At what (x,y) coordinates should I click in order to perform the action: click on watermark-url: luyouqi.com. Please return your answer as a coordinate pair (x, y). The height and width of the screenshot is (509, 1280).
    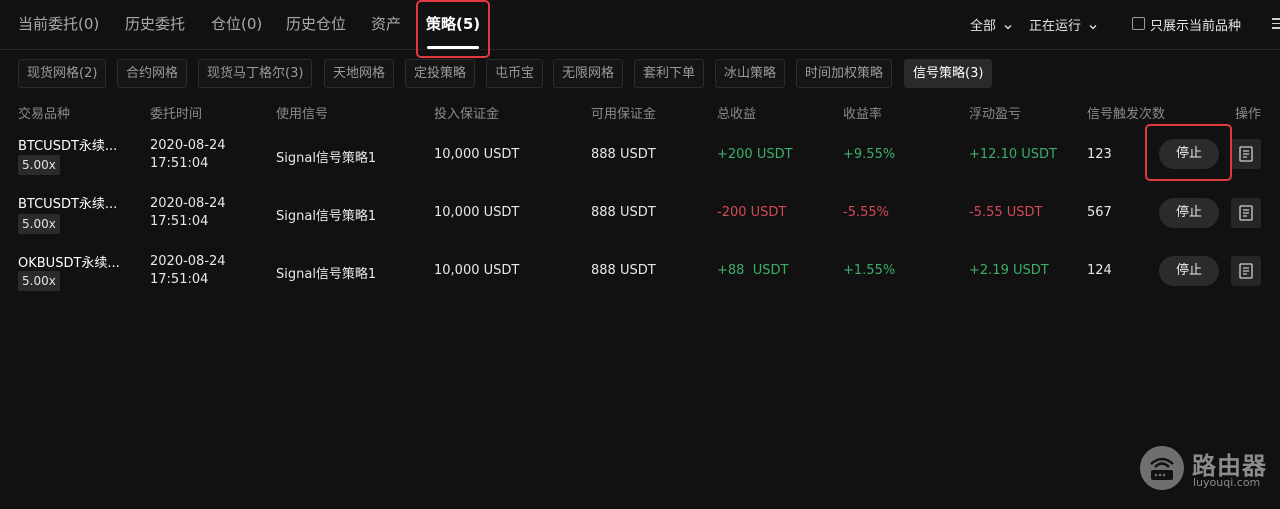
    Looking at the image, I should click on (1227, 482).